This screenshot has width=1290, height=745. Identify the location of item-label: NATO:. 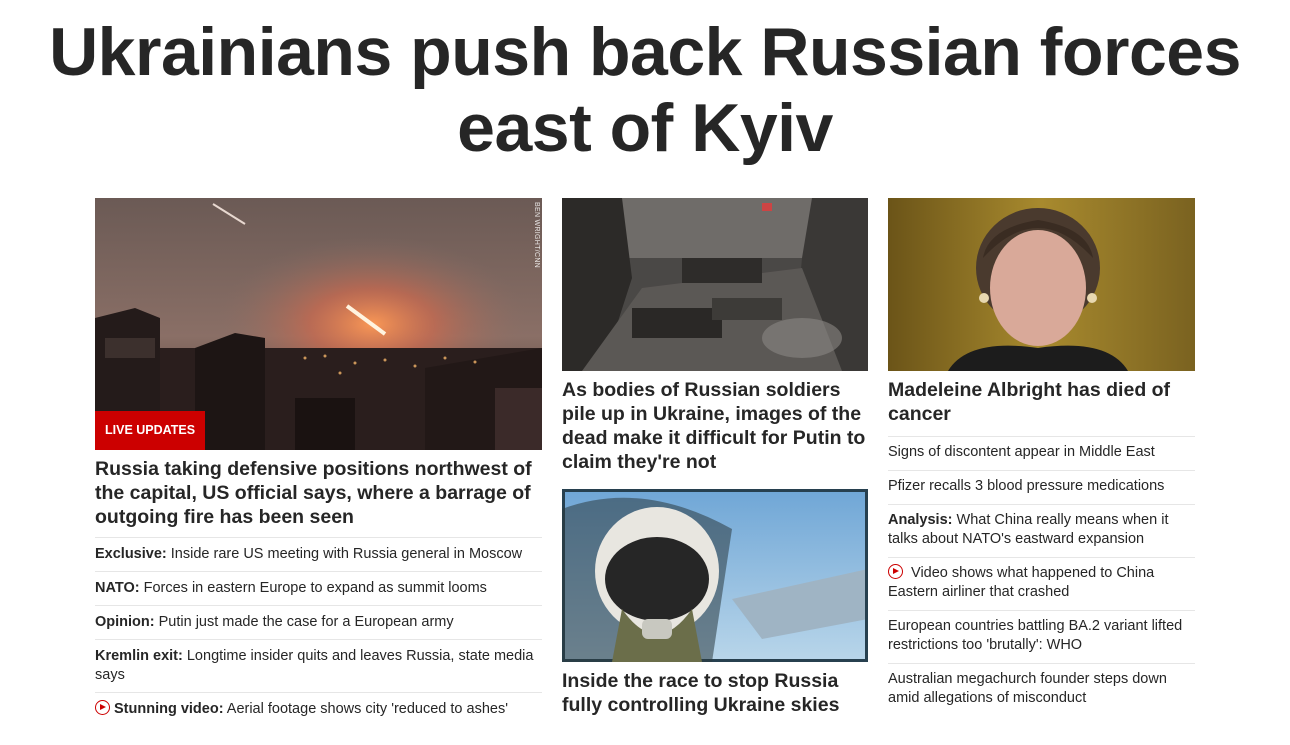
(117, 588).